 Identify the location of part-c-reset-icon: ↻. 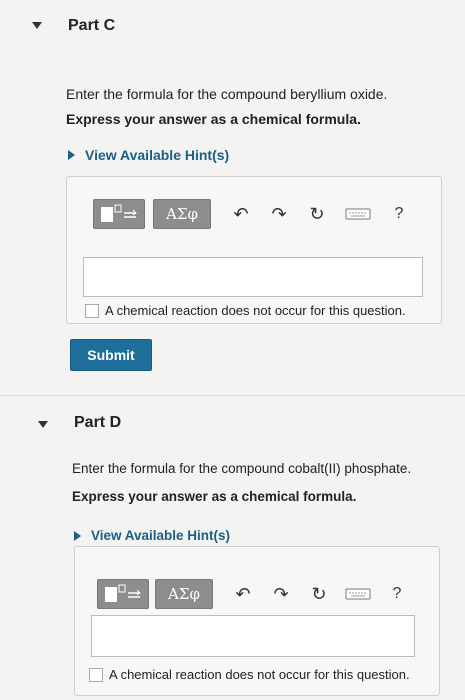
(317, 214).